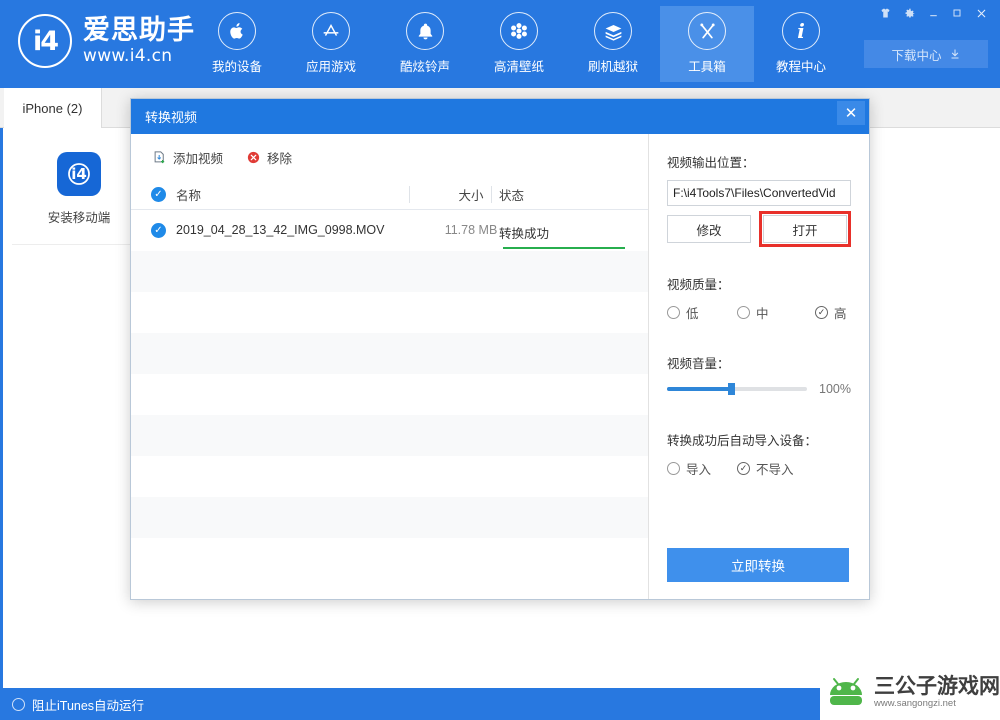 The height and width of the screenshot is (720, 1000). Describe the element at coordinates (759, 193) in the screenshot. I see `output-path-input: F:\i4Tools7\Files\ConvertedVid` at that location.